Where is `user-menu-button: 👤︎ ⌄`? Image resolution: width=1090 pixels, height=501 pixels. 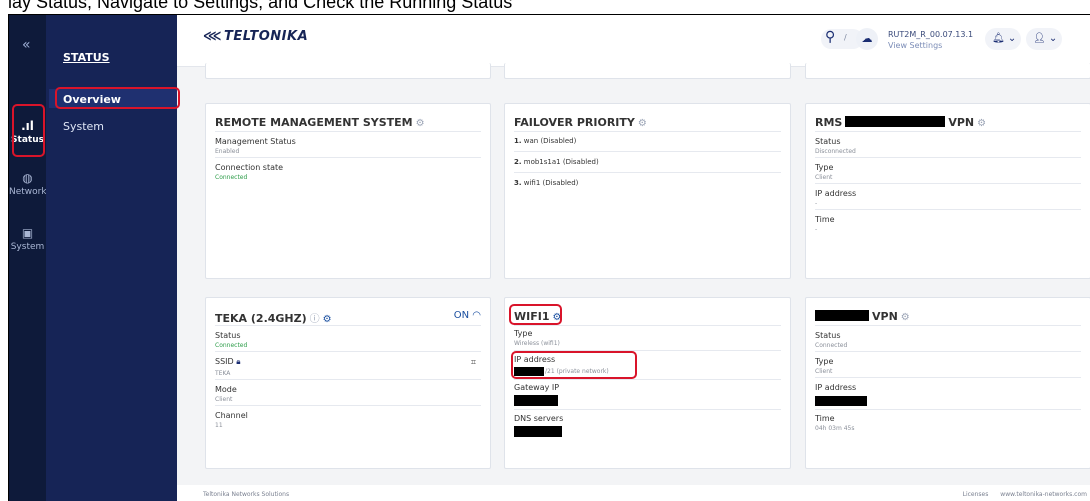
user-menu-button: 👤︎ ⌄ is located at coordinates (1044, 39).